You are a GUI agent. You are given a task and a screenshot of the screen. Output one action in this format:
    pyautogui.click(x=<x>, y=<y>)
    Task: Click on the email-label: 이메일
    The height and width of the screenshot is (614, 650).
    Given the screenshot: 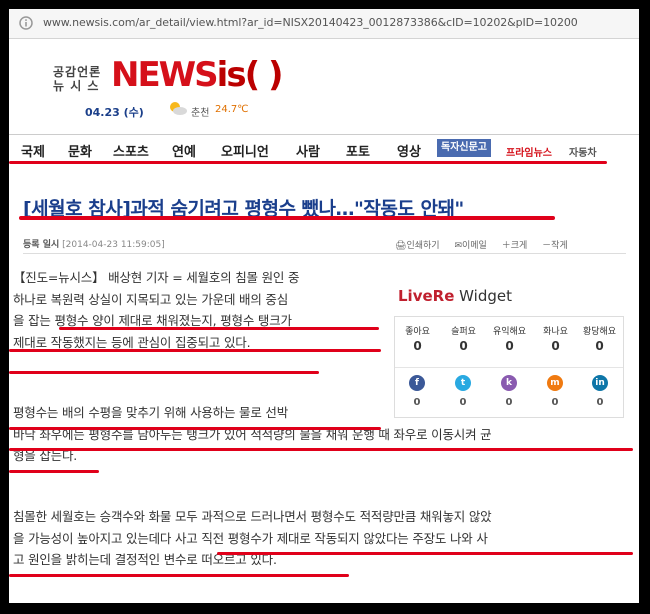 What is the action you would take?
    pyautogui.click(x=474, y=246)
    